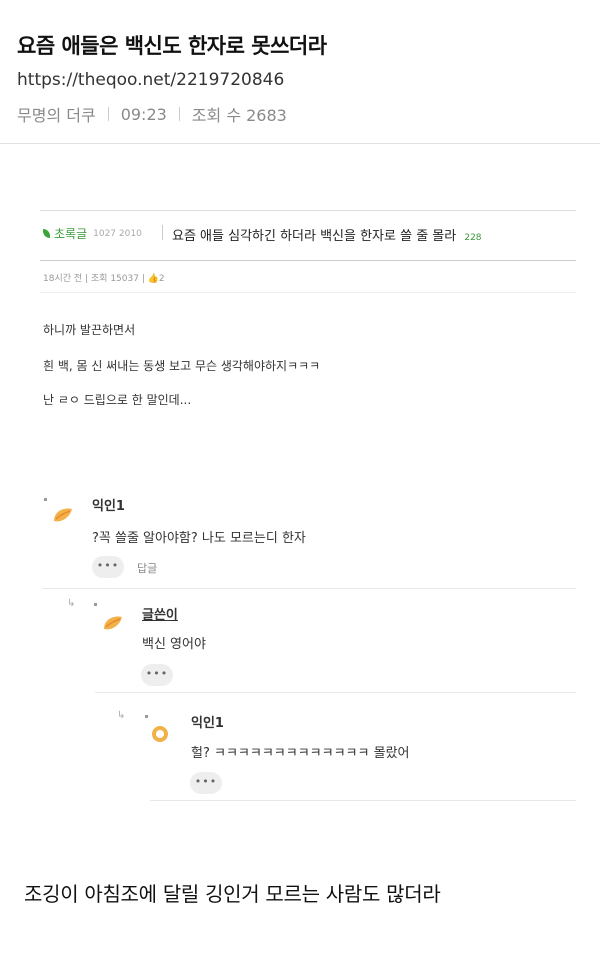 The width and height of the screenshot is (600, 961). I want to click on post-author: 무명의 더쿠, so click(56, 114).